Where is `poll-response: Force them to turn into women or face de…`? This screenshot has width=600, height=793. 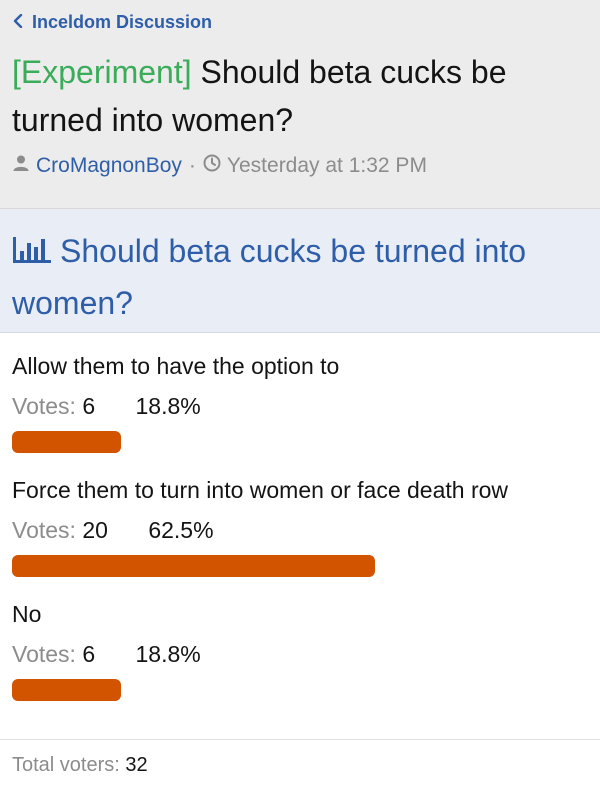 poll-response: Force them to turn into women or face de… is located at coordinates (300, 524).